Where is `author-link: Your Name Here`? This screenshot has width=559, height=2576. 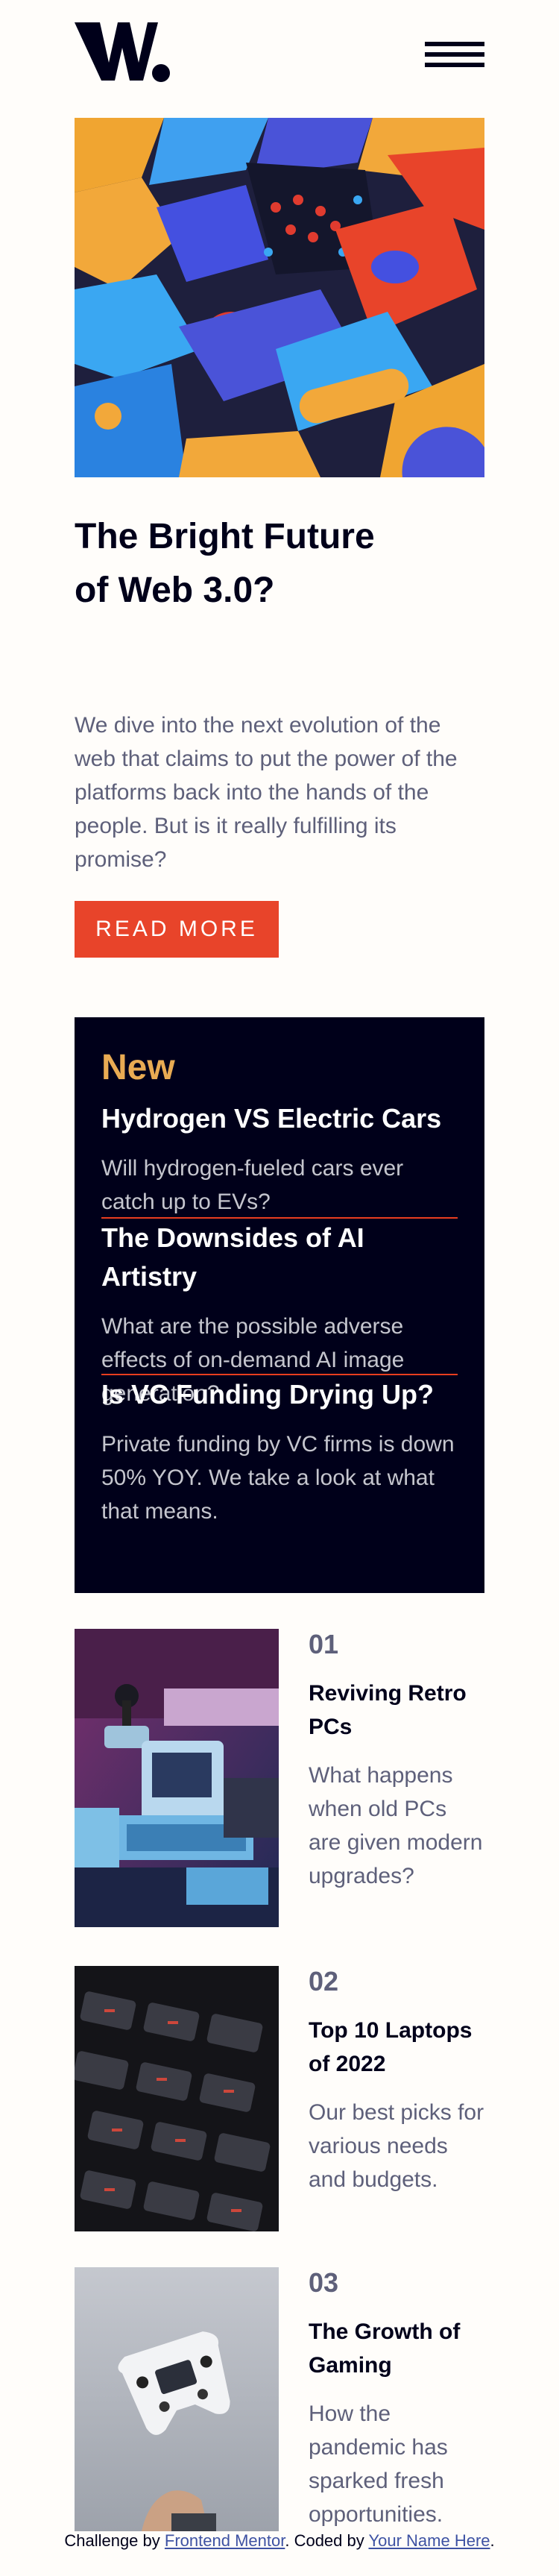 author-link: Your Name Here is located at coordinates (429, 2541).